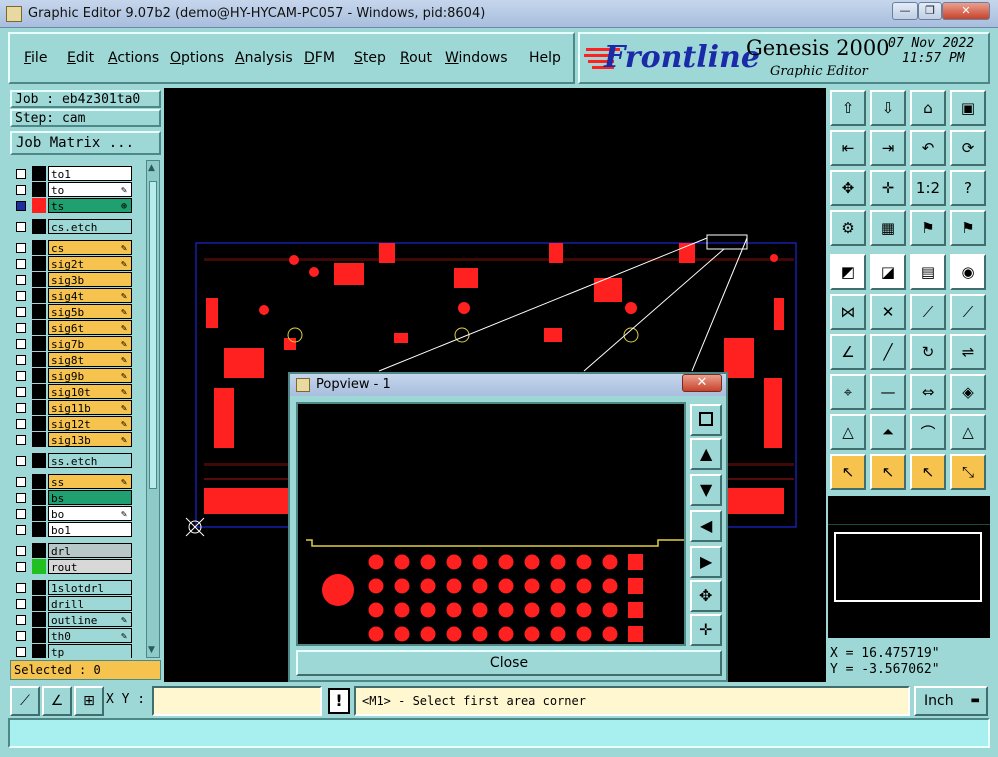 Image resolution: width=998 pixels, height=757 pixels. Describe the element at coordinates (848, 392) in the screenshot. I see `tool-node-button: ⌖` at that location.